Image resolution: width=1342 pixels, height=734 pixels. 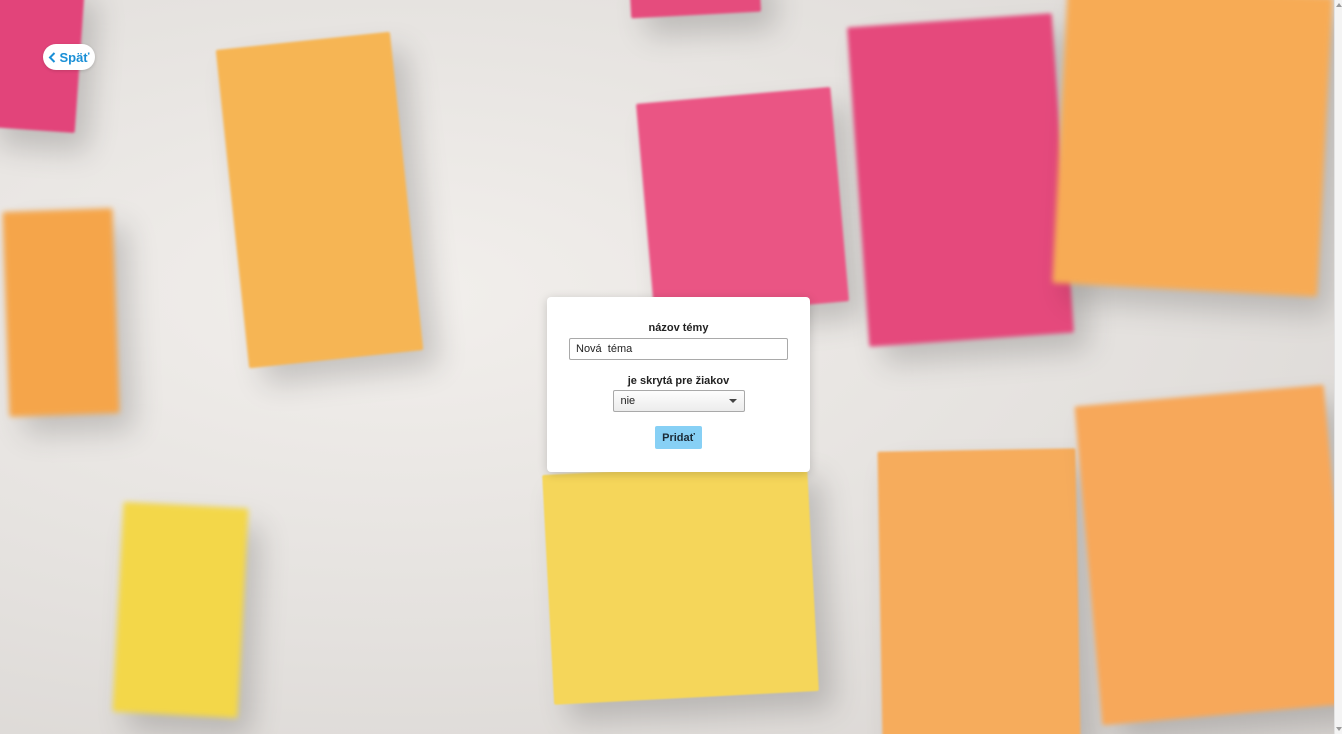 I want to click on select-value: nie, so click(x=628, y=401).